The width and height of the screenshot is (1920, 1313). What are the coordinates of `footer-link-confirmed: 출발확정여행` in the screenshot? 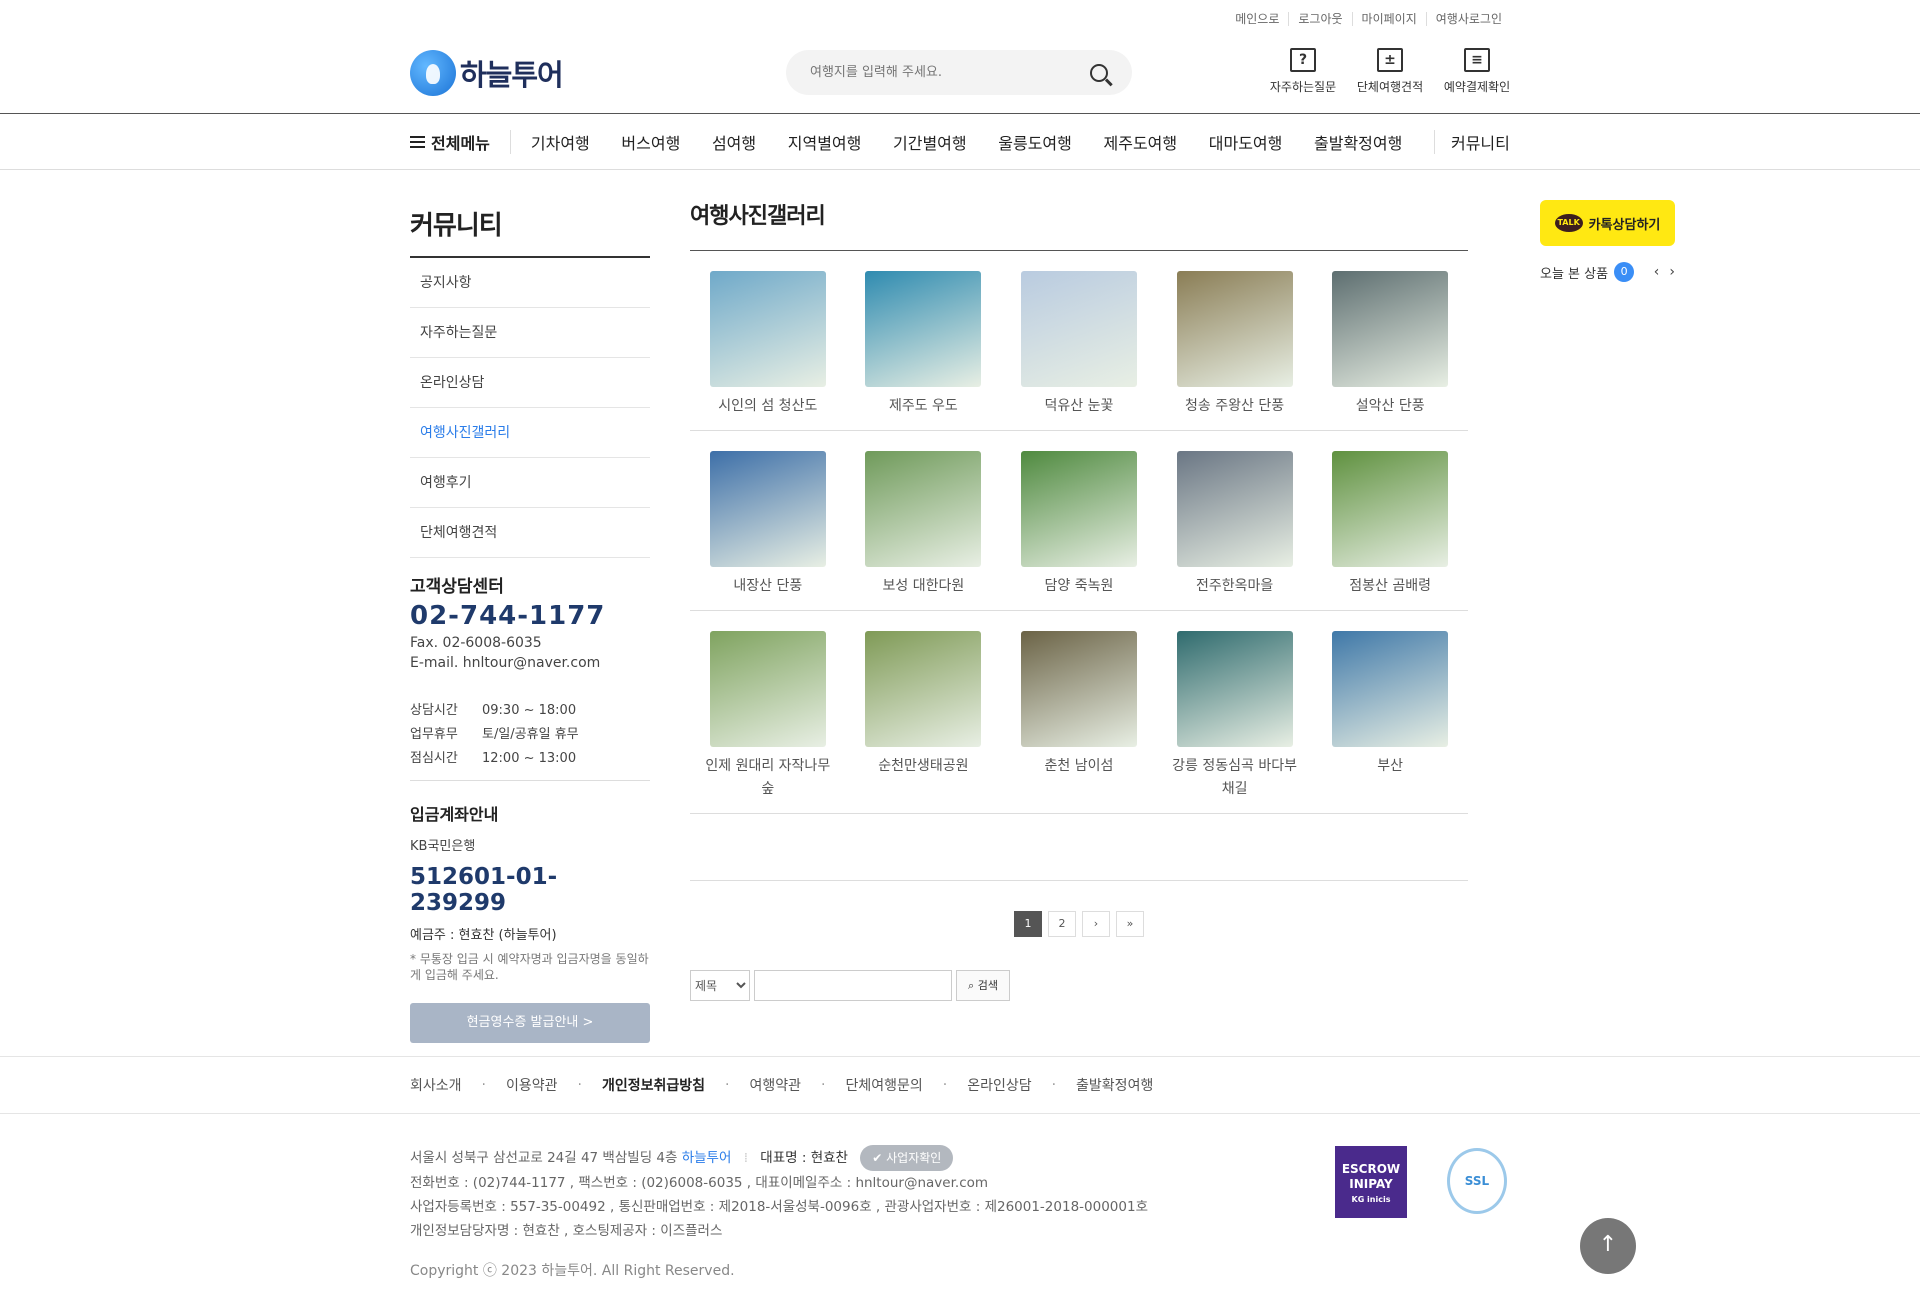 It's located at (1114, 1085).